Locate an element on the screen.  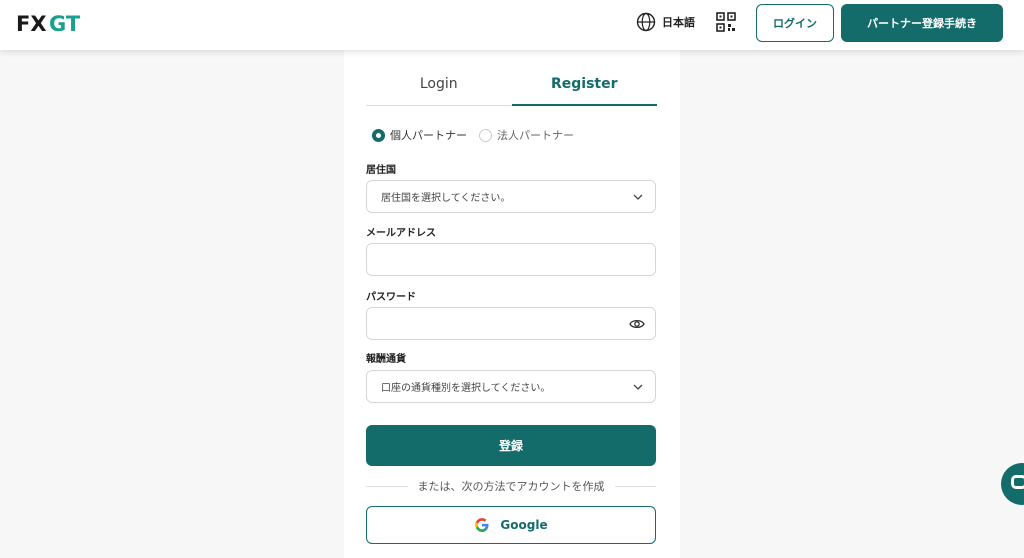
radio-corporate-partner: 法人パートナー is located at coordinates (526, 135).